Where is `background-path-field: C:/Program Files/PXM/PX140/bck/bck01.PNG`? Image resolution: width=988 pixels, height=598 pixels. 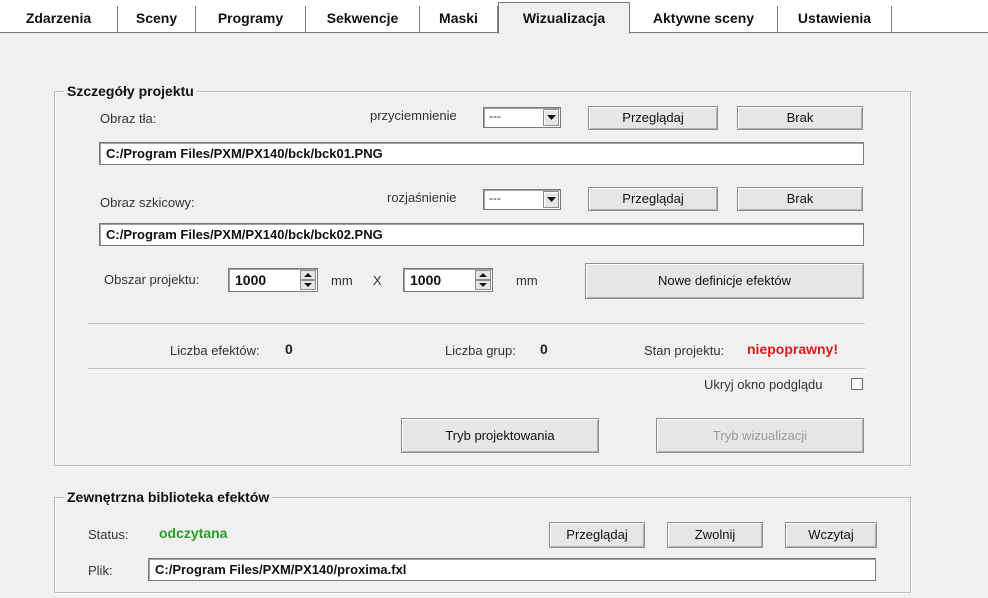
background-path-field: C:/Program Files/PXM/PX140/bck/bck01.PNG is located at coordinates (481, 153).